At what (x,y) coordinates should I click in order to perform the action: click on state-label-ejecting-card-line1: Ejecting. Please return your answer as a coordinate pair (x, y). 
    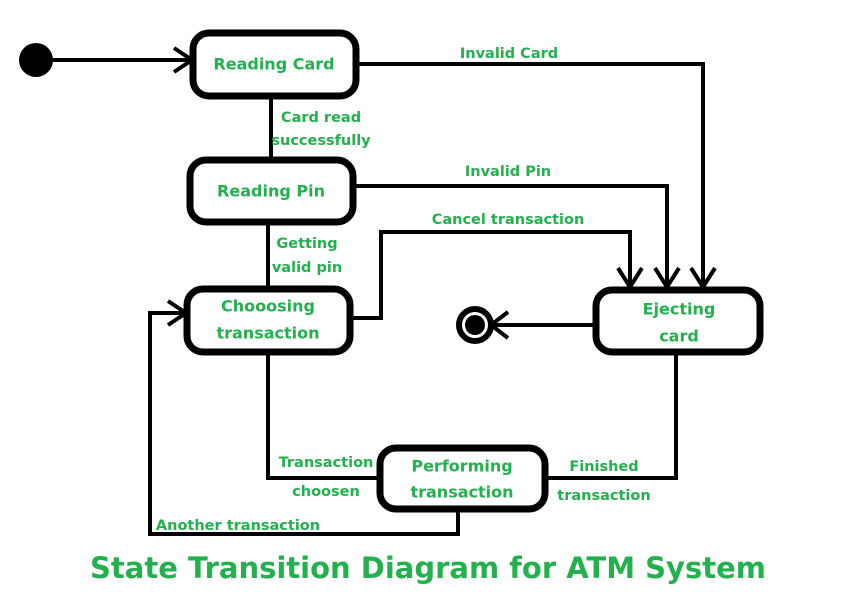
    Looking at the image, I should click on (679, 309).